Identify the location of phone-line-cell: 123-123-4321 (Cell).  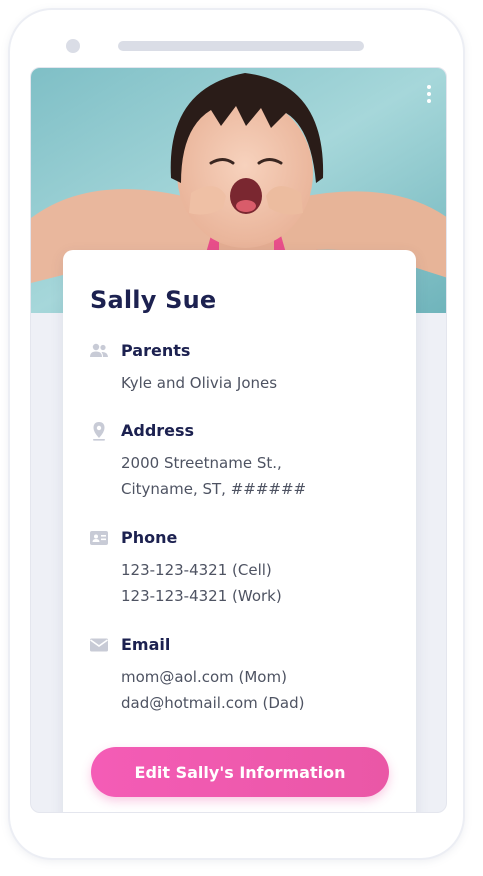
(196, 570).